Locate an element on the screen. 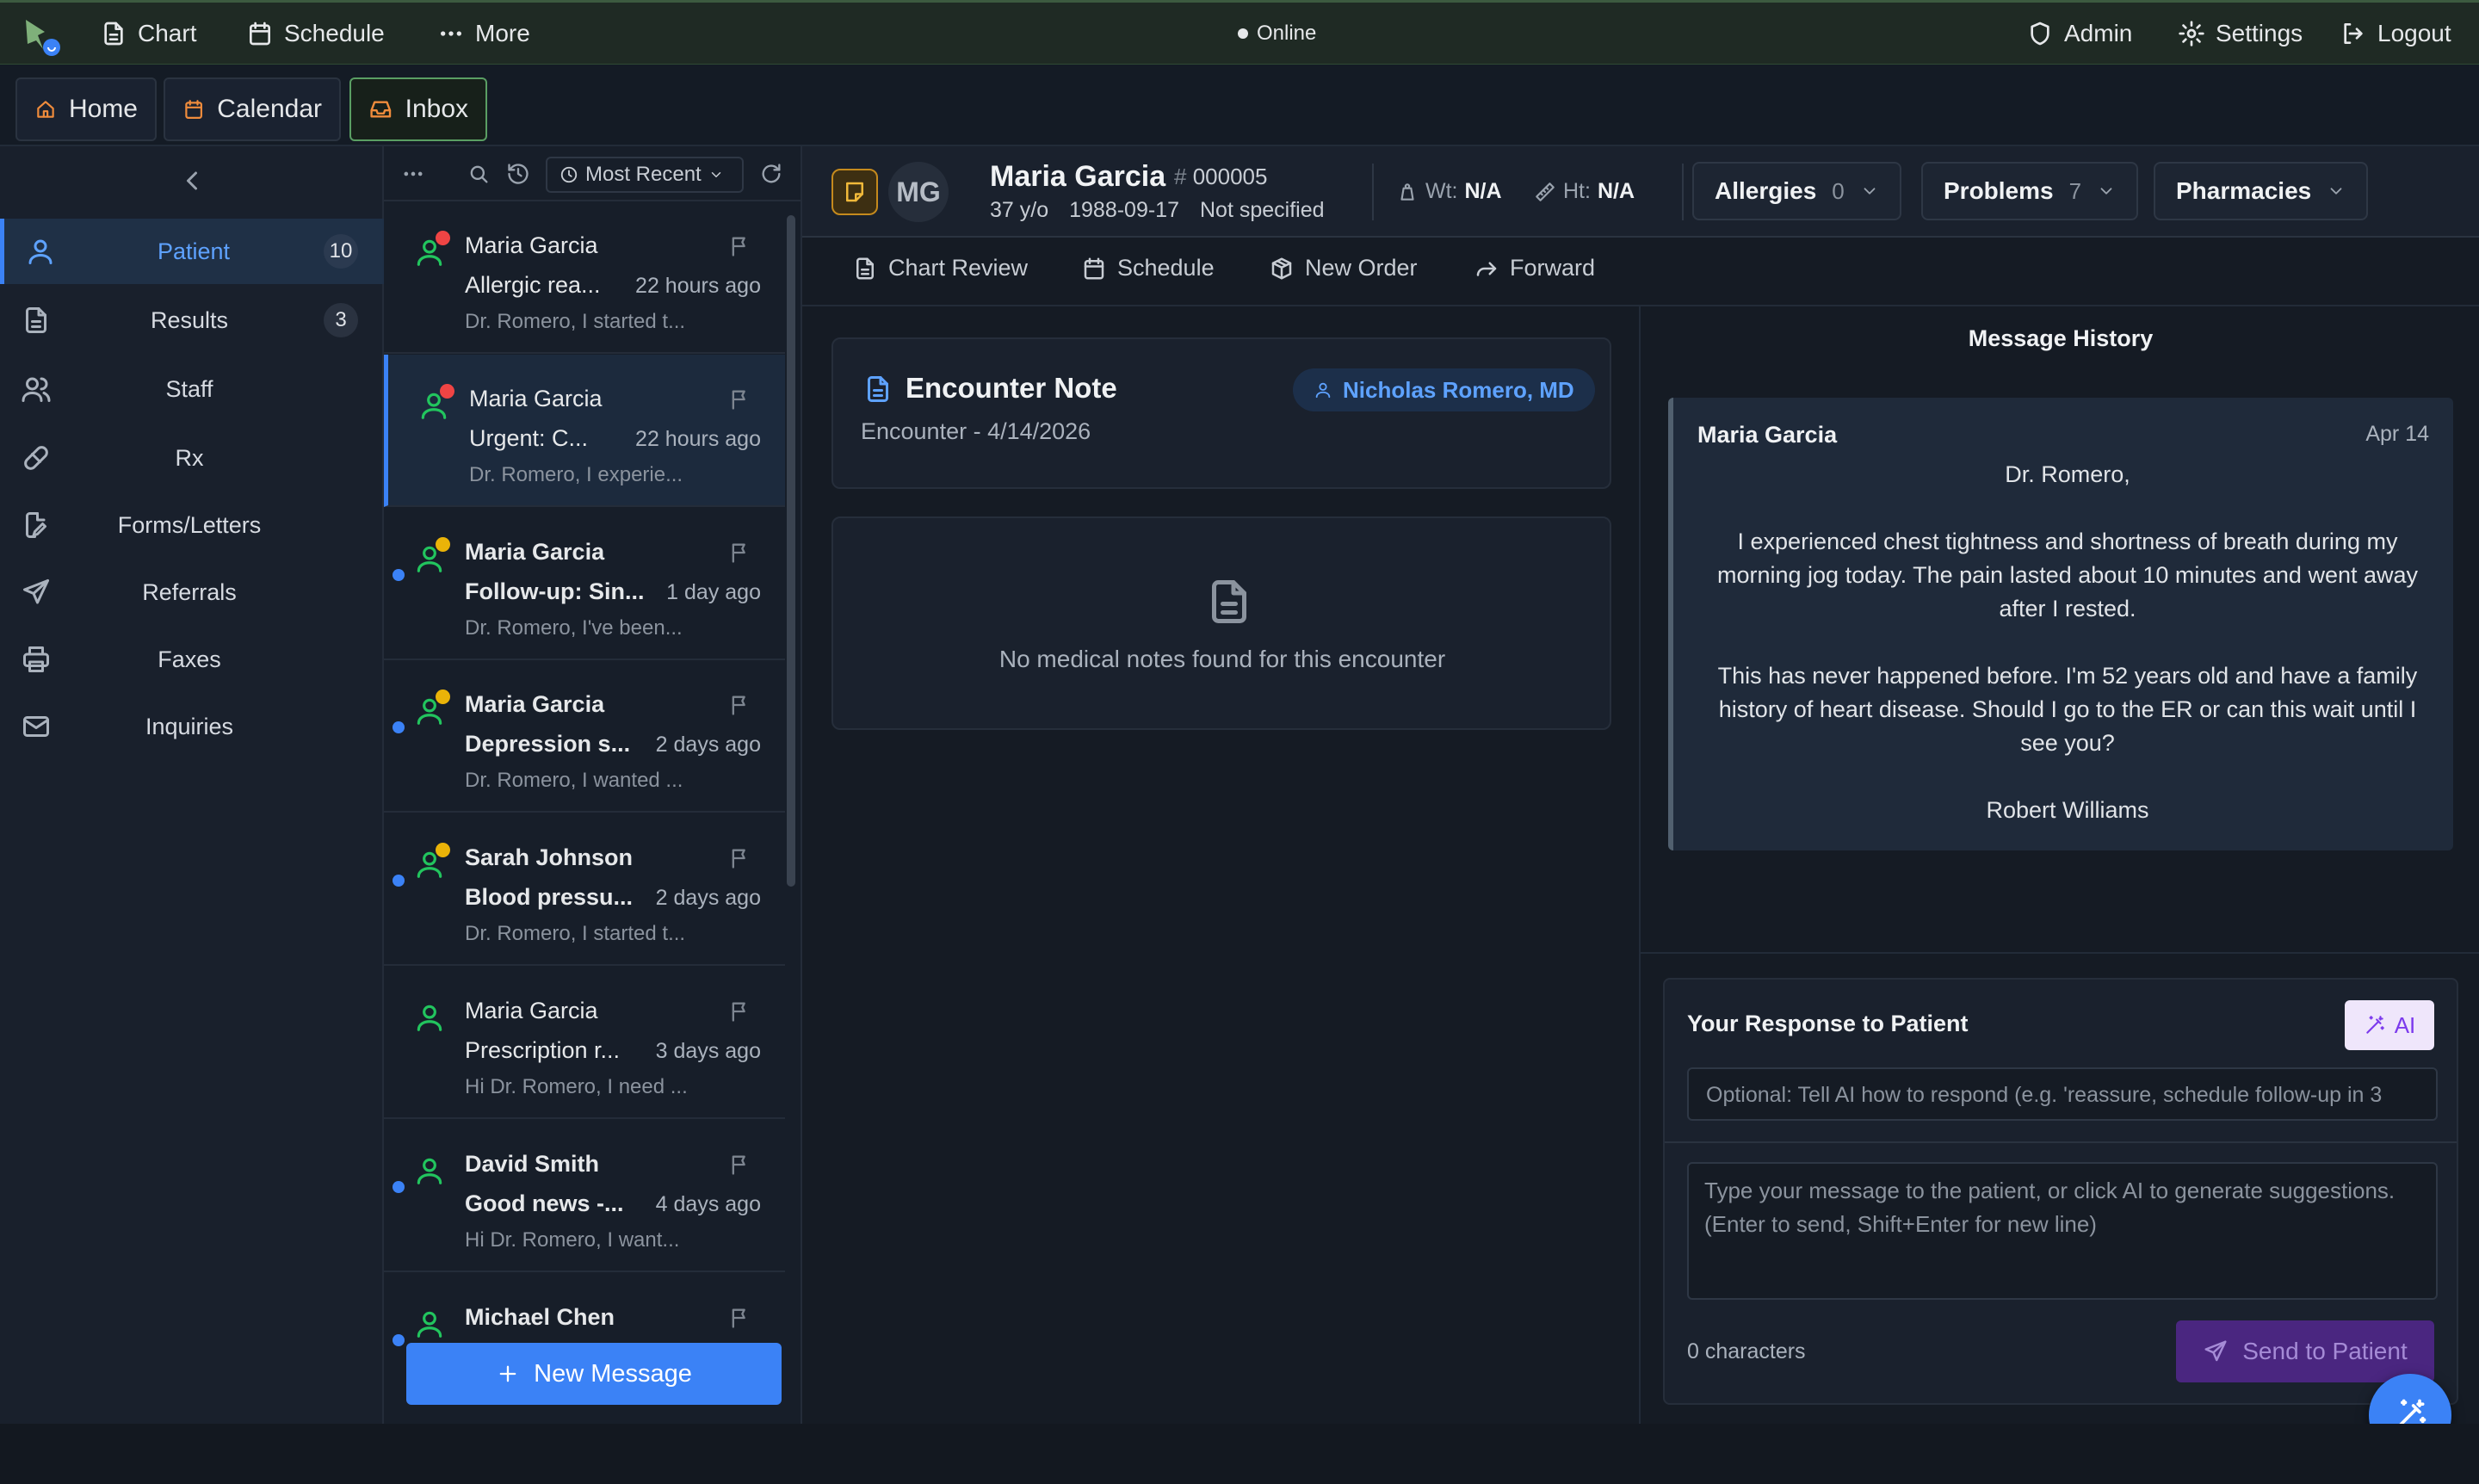 This screenshot has height=1484, width=2479. sort-label: Most Recent is located at coordinates (643, 174).